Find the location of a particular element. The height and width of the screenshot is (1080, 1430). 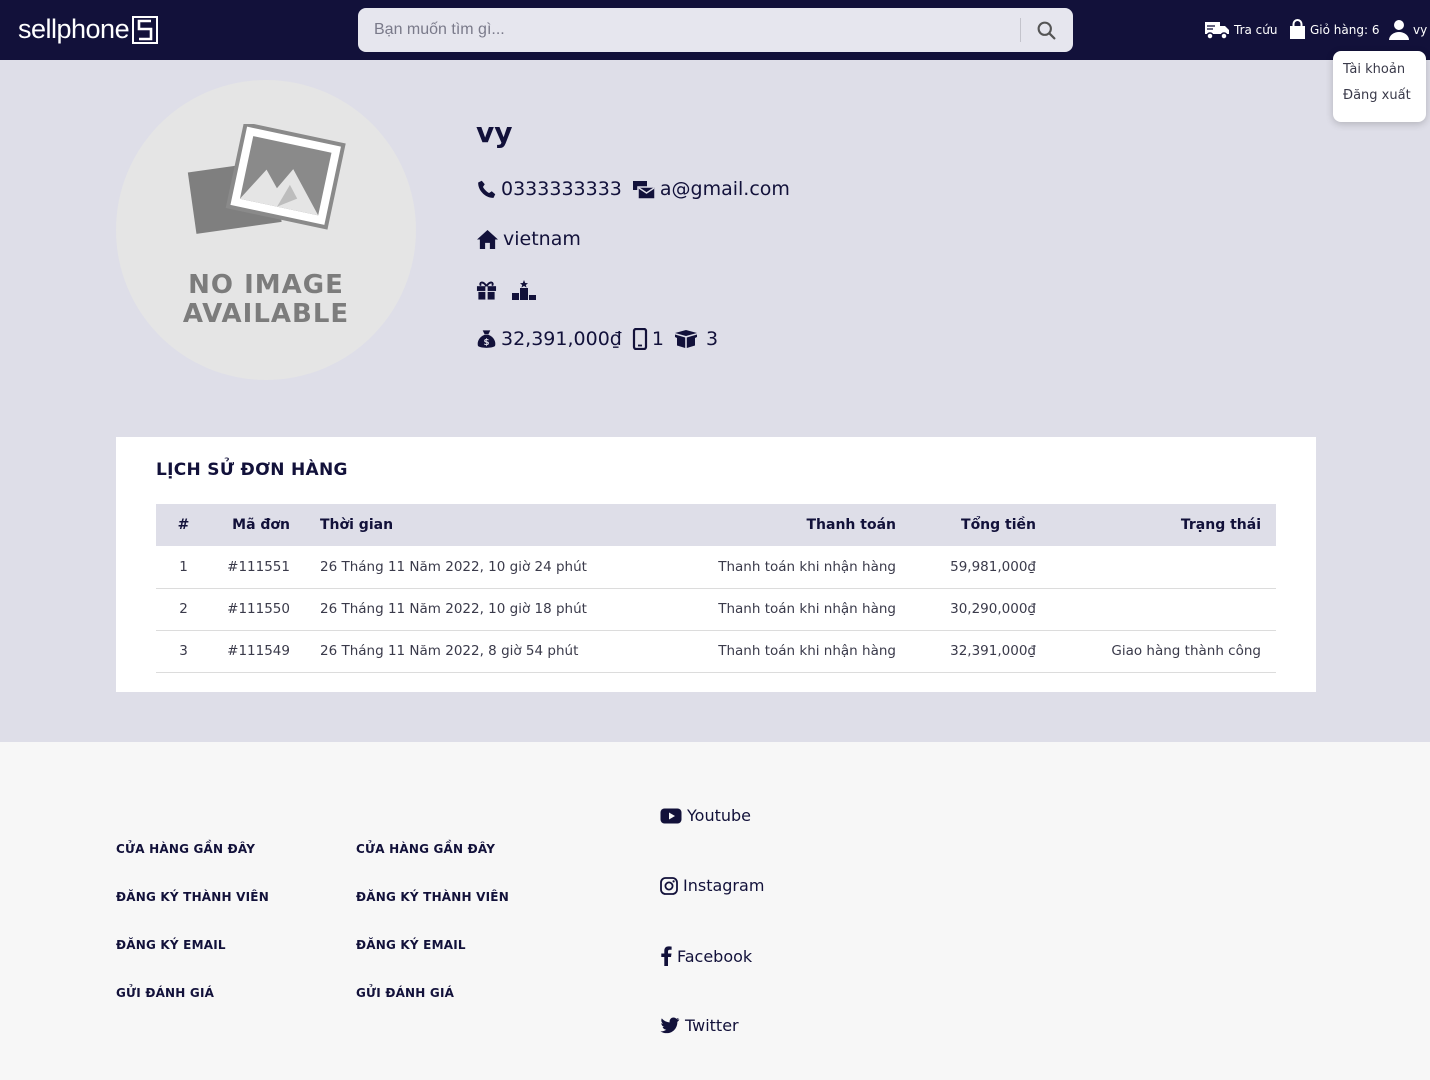

user-menu-toggle: vy is located at coordinates (1407, 30).